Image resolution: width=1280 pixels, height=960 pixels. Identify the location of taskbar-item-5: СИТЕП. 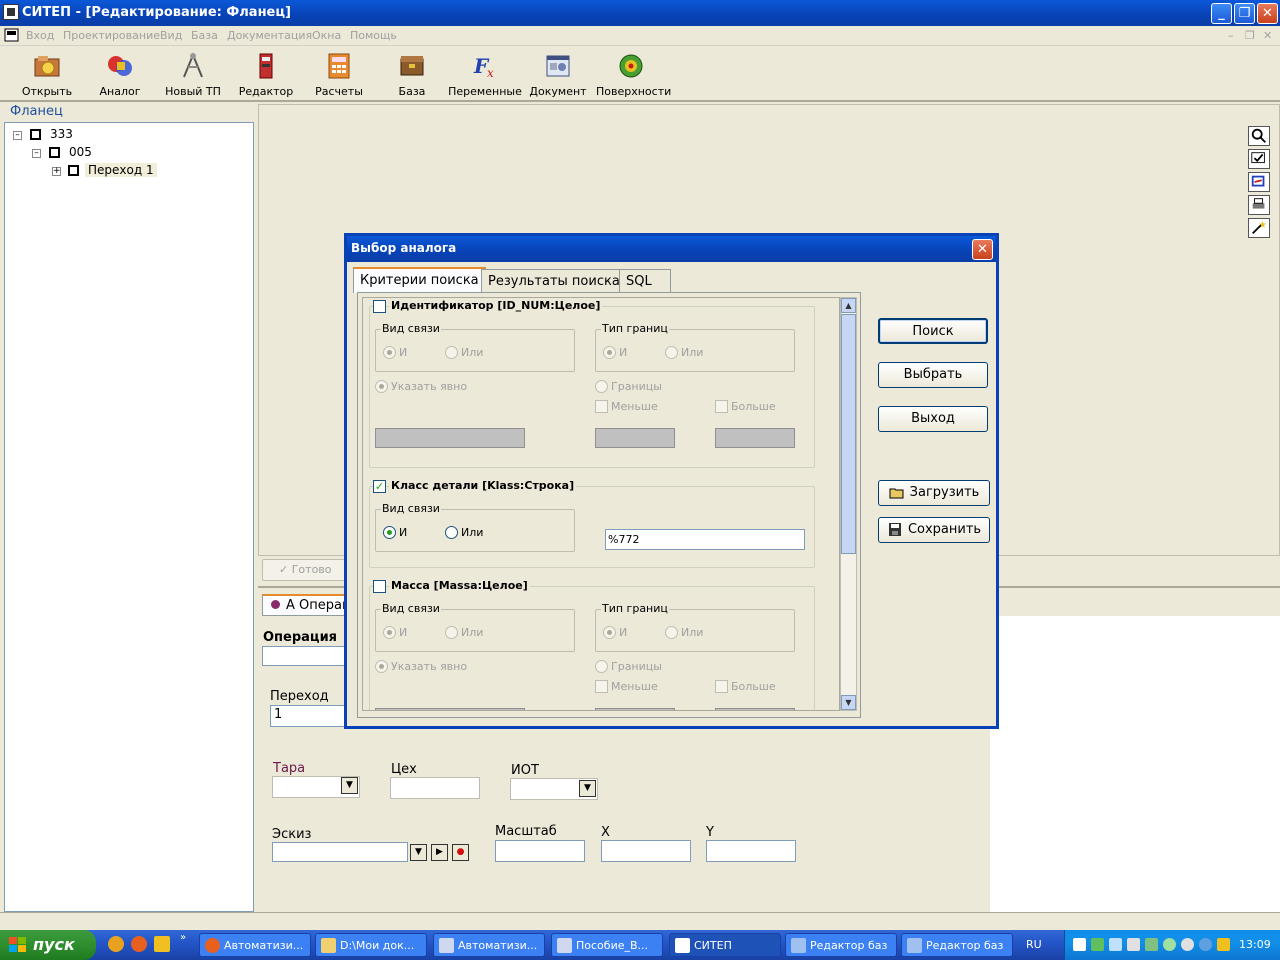
(725, 945).